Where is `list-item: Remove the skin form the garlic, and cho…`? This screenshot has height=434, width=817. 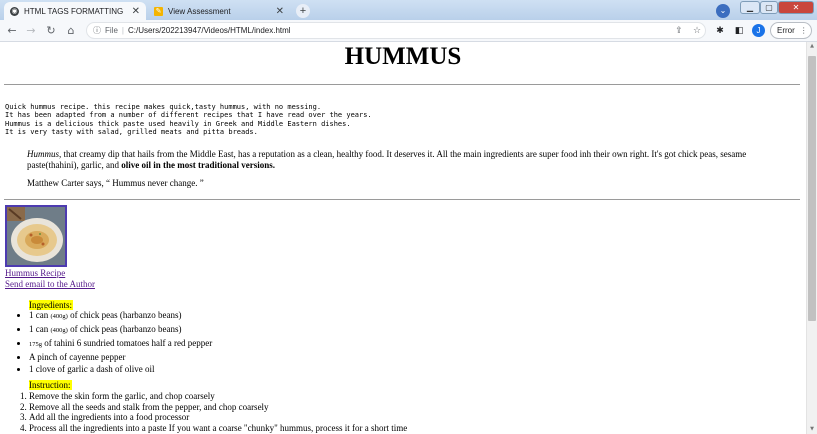 list-item: Remove the skin form the garlic, and cho… is located at coordinates (218, 396).